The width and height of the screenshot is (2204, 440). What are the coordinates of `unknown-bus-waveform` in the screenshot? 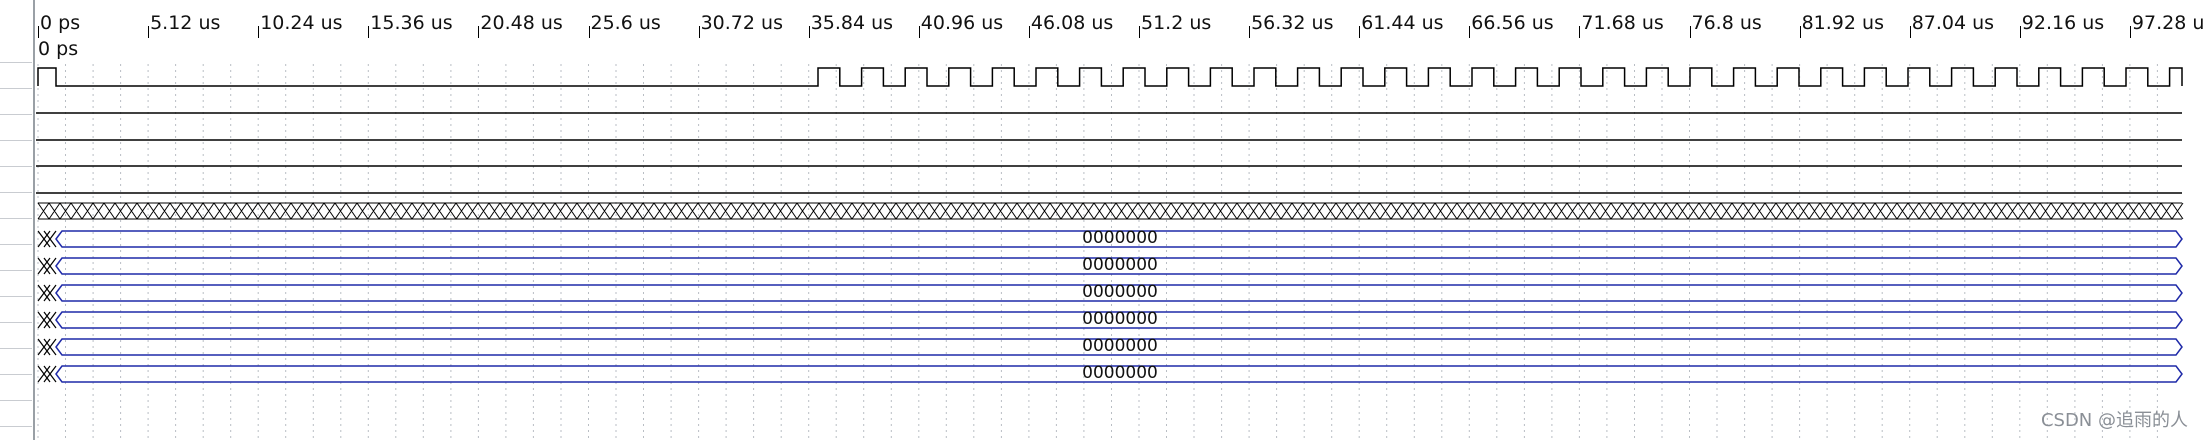 It's located at (1110, 211).